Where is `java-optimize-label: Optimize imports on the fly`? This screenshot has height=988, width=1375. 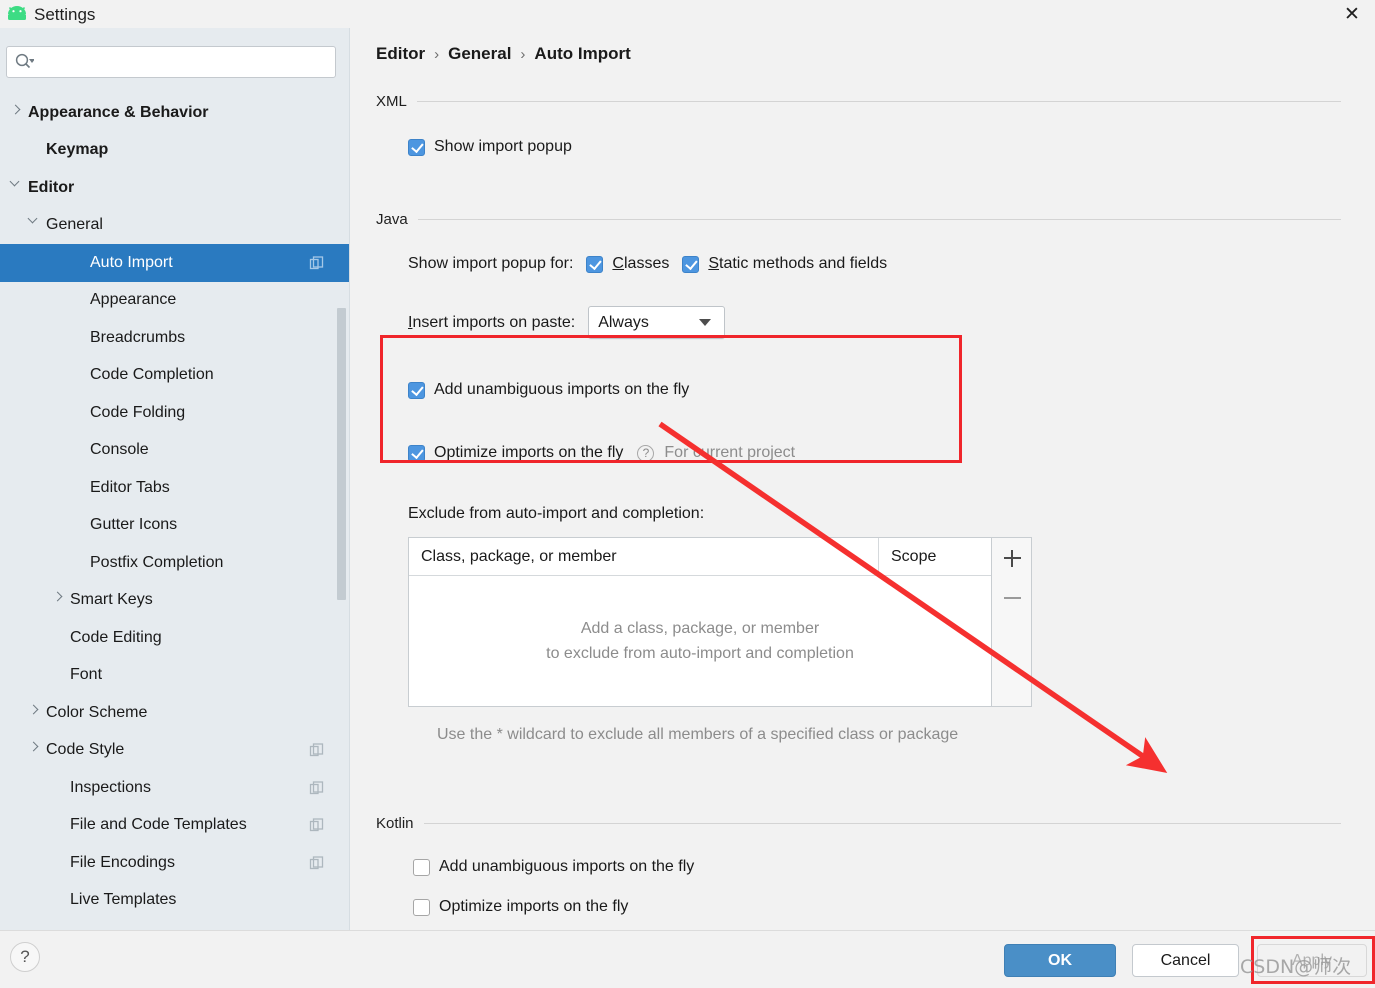 java-optimize-label: Optimize imports on the fly is located at coordinates (529, 452).